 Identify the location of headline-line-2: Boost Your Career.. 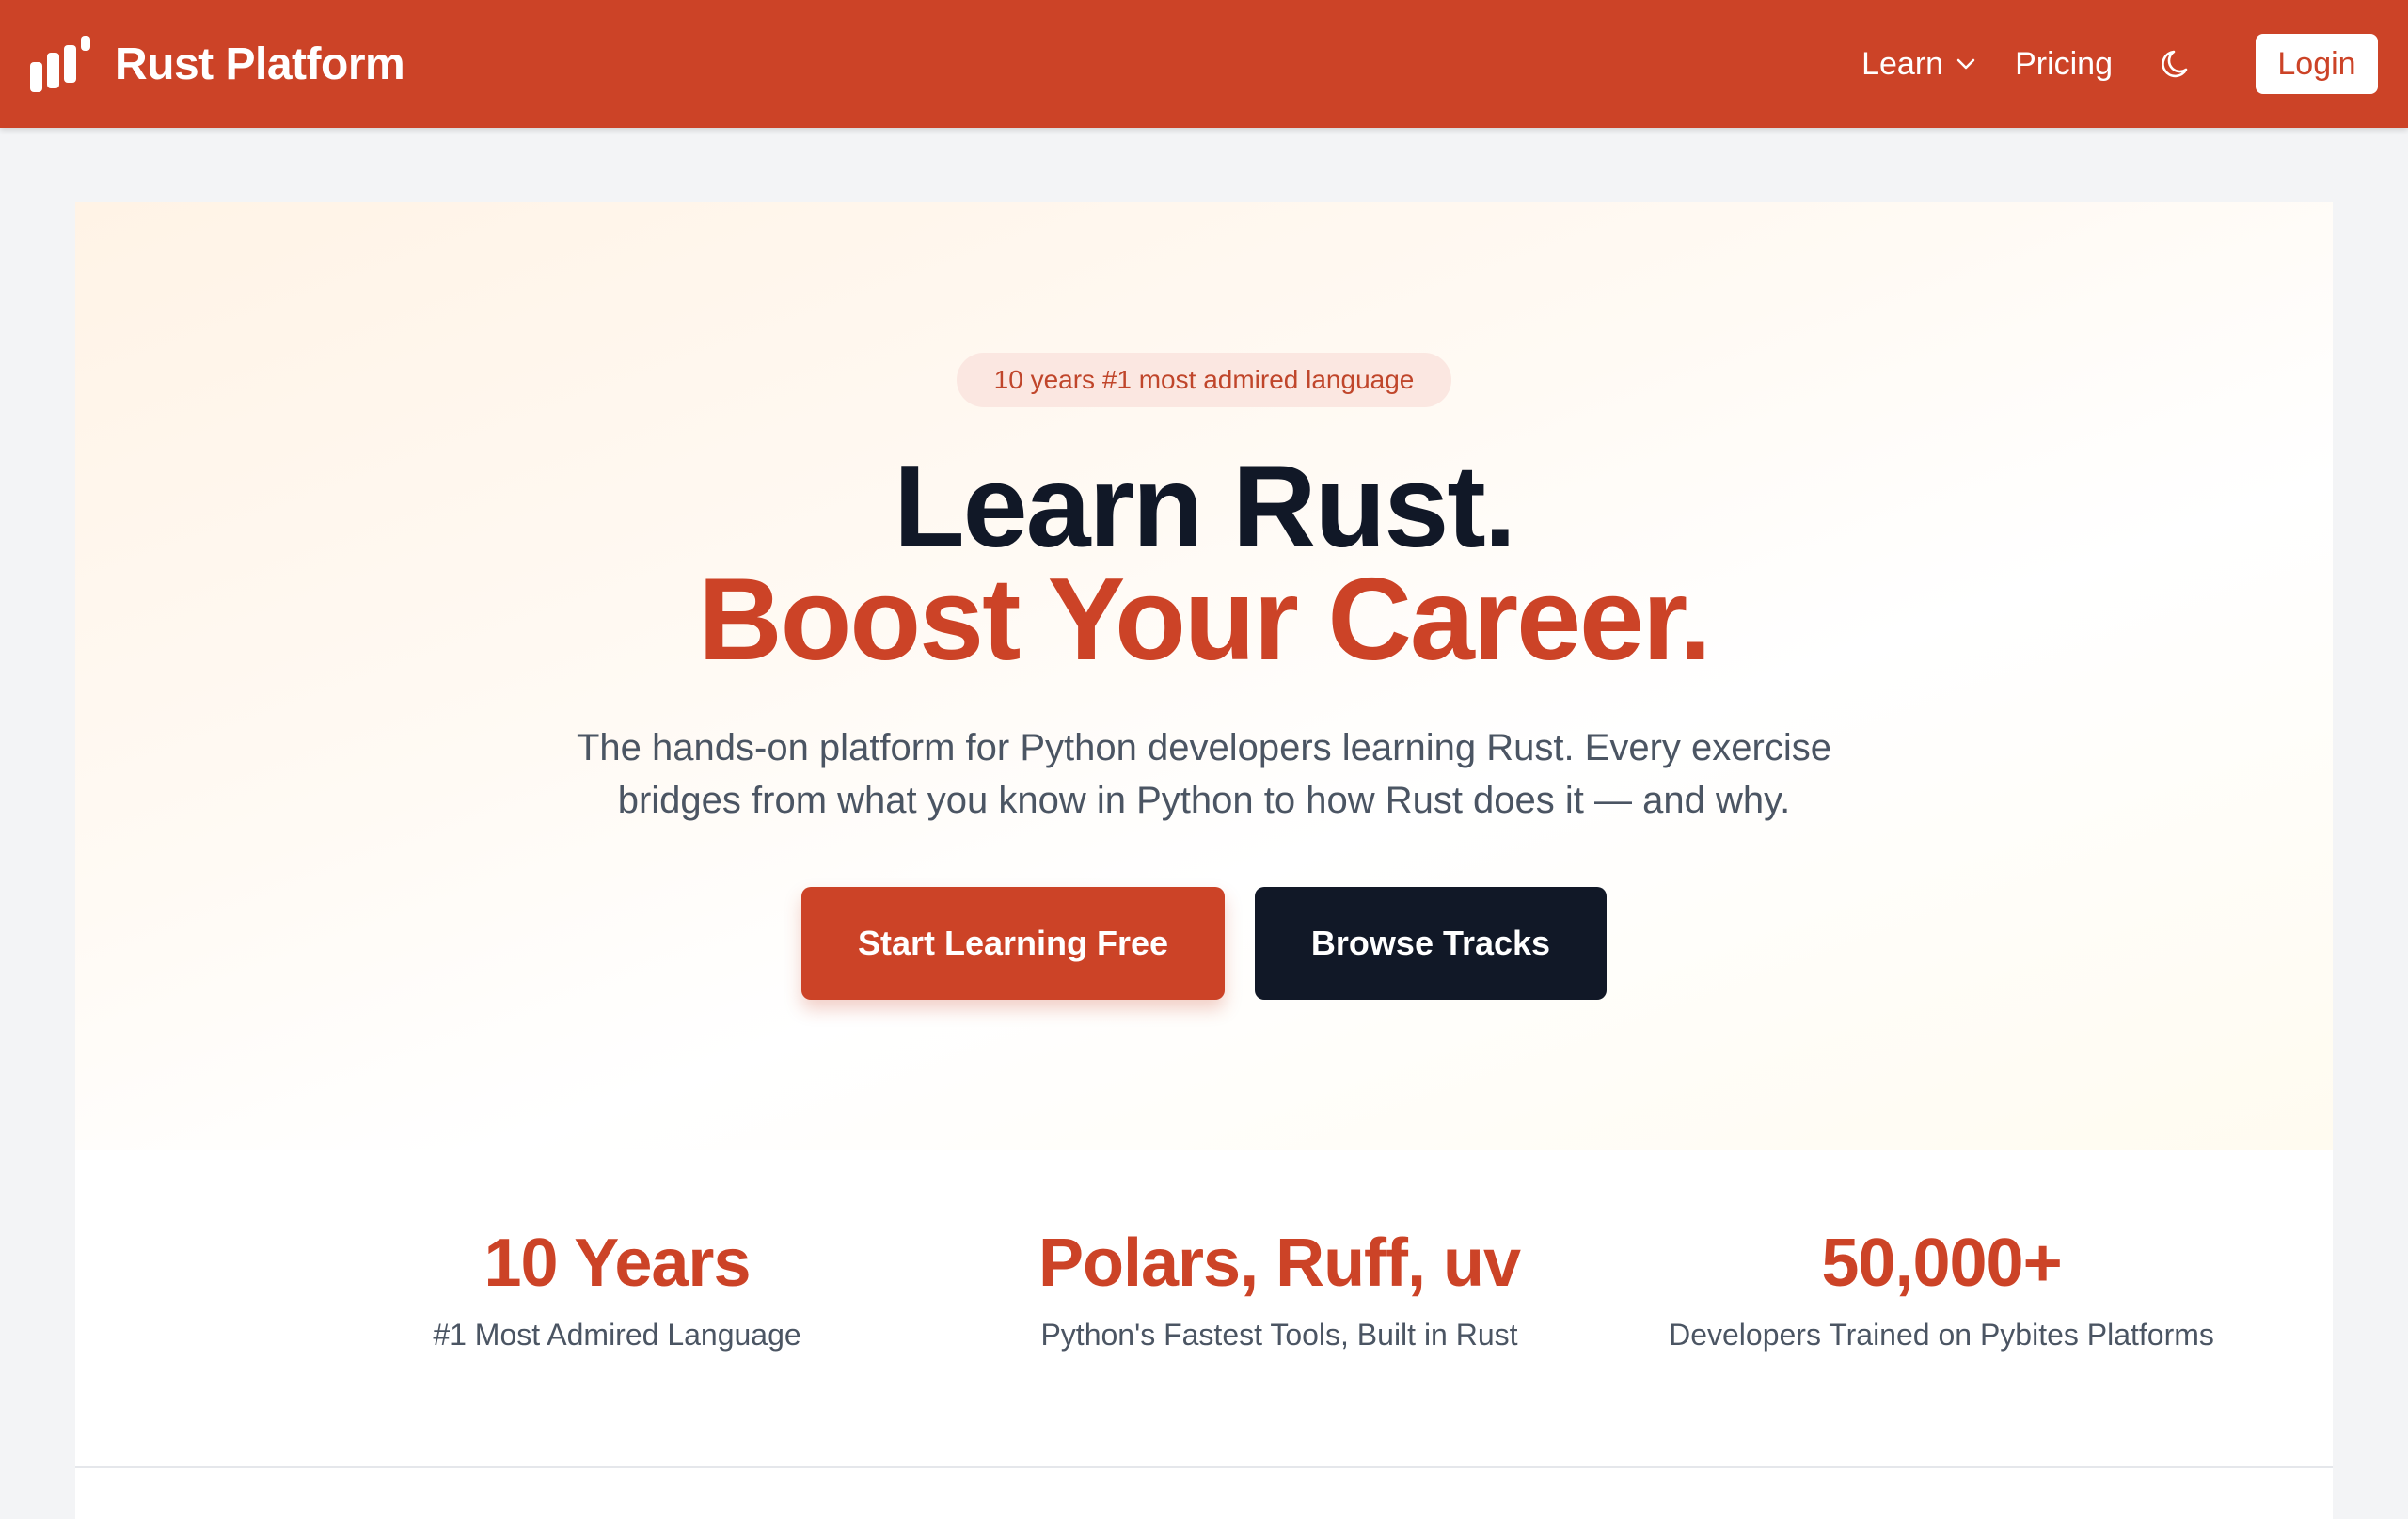
(1205, 620).